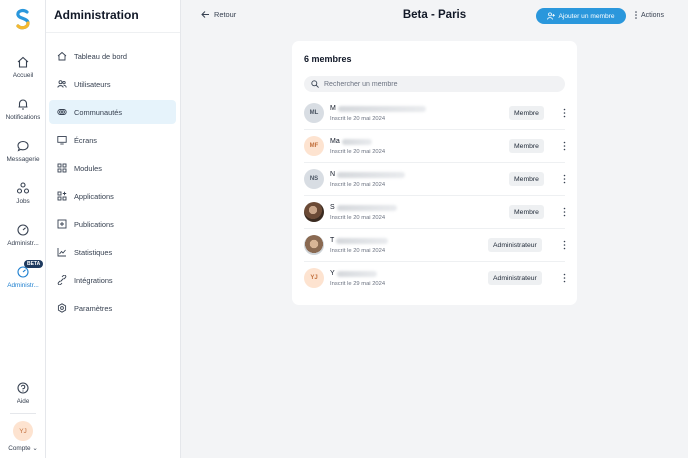 The image size is (688, 458). I want to click on sidebar-item-dashboard: Tableau de bord, so click(112, 56).